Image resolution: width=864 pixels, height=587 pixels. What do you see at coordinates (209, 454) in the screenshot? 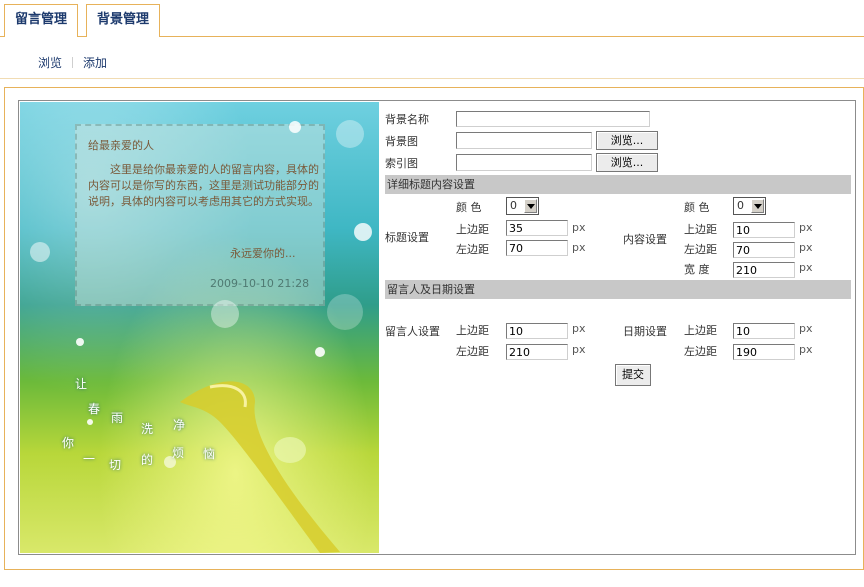
I see `poem-char: 恼` at bounding box center [209, 454].